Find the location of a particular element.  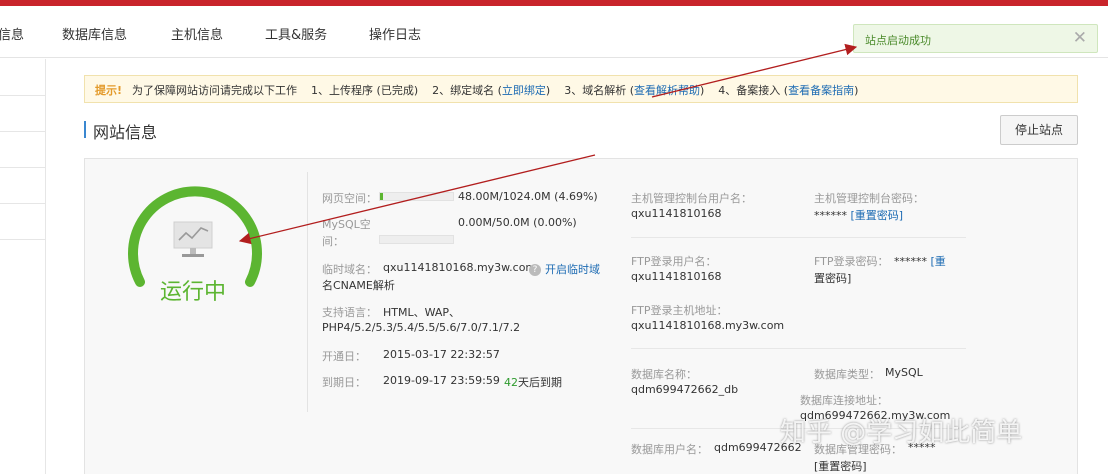

host-password-label: 主机管理控制台密码： is located at coordinates (869, 198).